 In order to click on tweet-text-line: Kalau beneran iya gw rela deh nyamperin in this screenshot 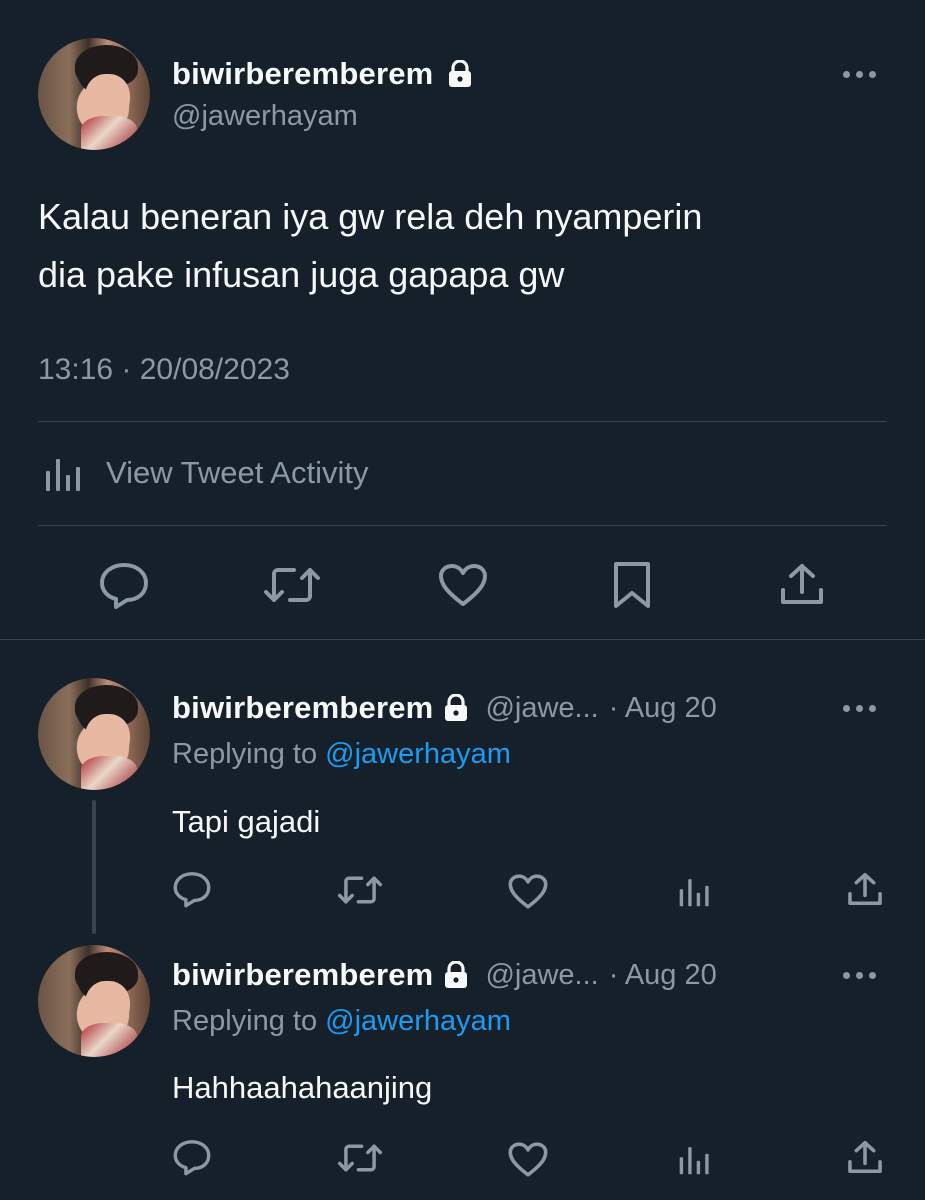, I will do `click(370, 216)`.